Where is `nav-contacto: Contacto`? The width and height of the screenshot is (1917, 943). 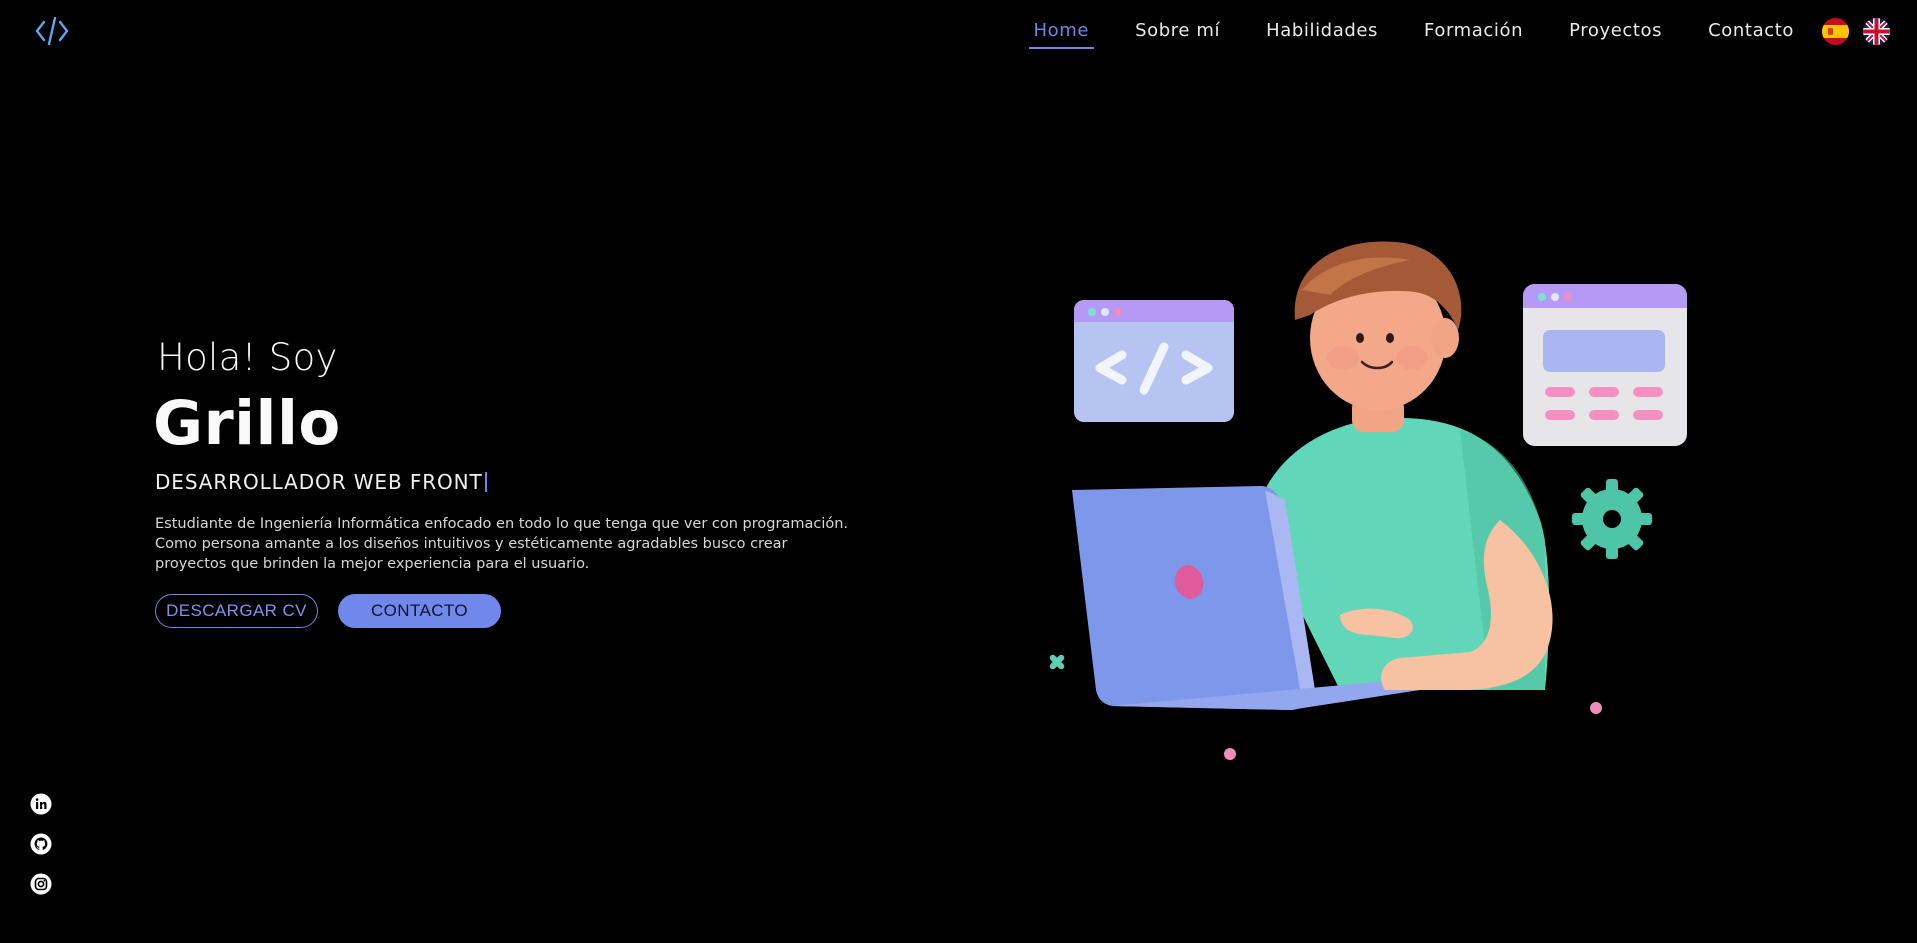
nav-contacto: Contacto is located at coordinates (1751, 33).